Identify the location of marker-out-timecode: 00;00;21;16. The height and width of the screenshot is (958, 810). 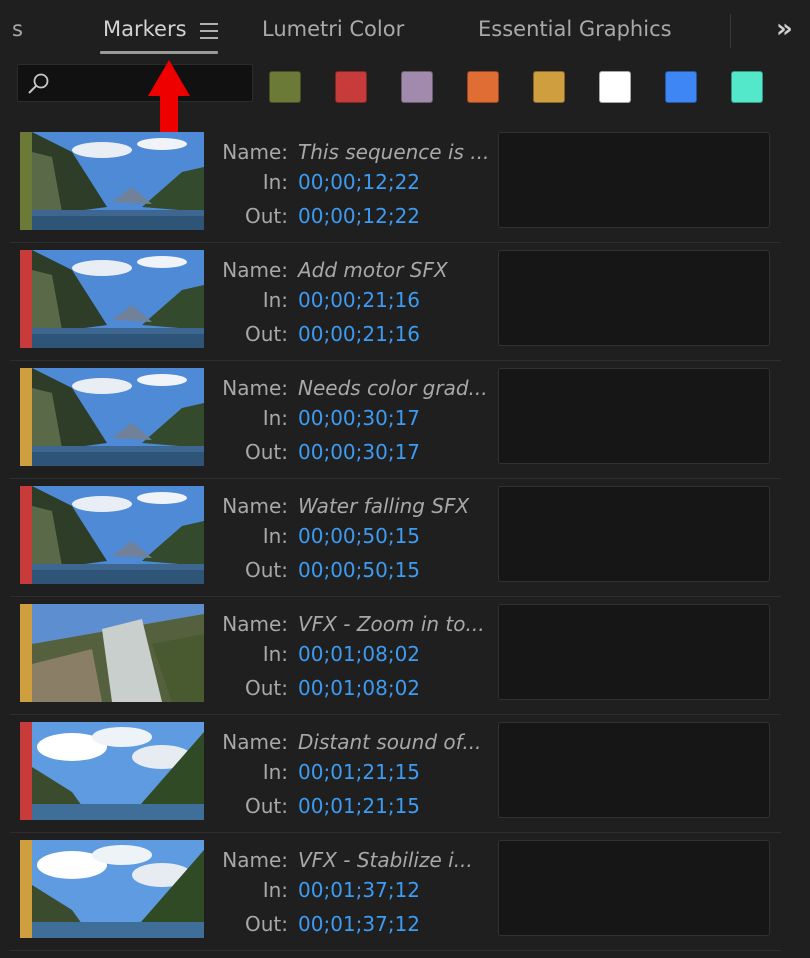
(359, 334).